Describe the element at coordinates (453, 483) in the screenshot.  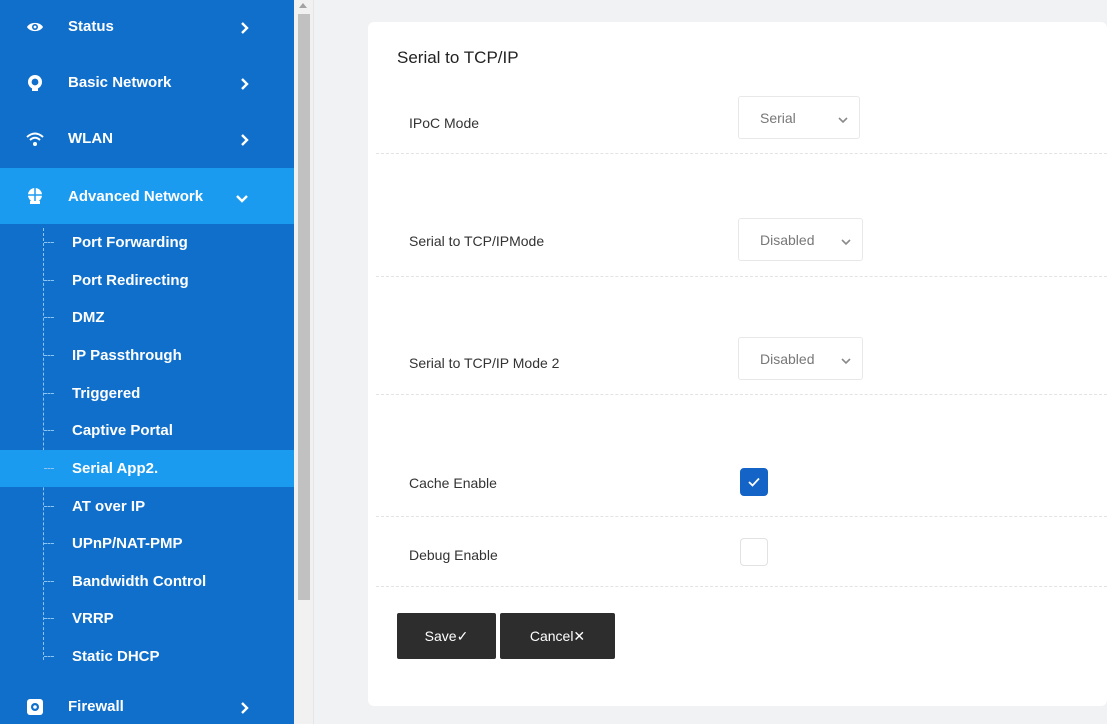
I see `cache-enable-label: Cache Enable` at that location.